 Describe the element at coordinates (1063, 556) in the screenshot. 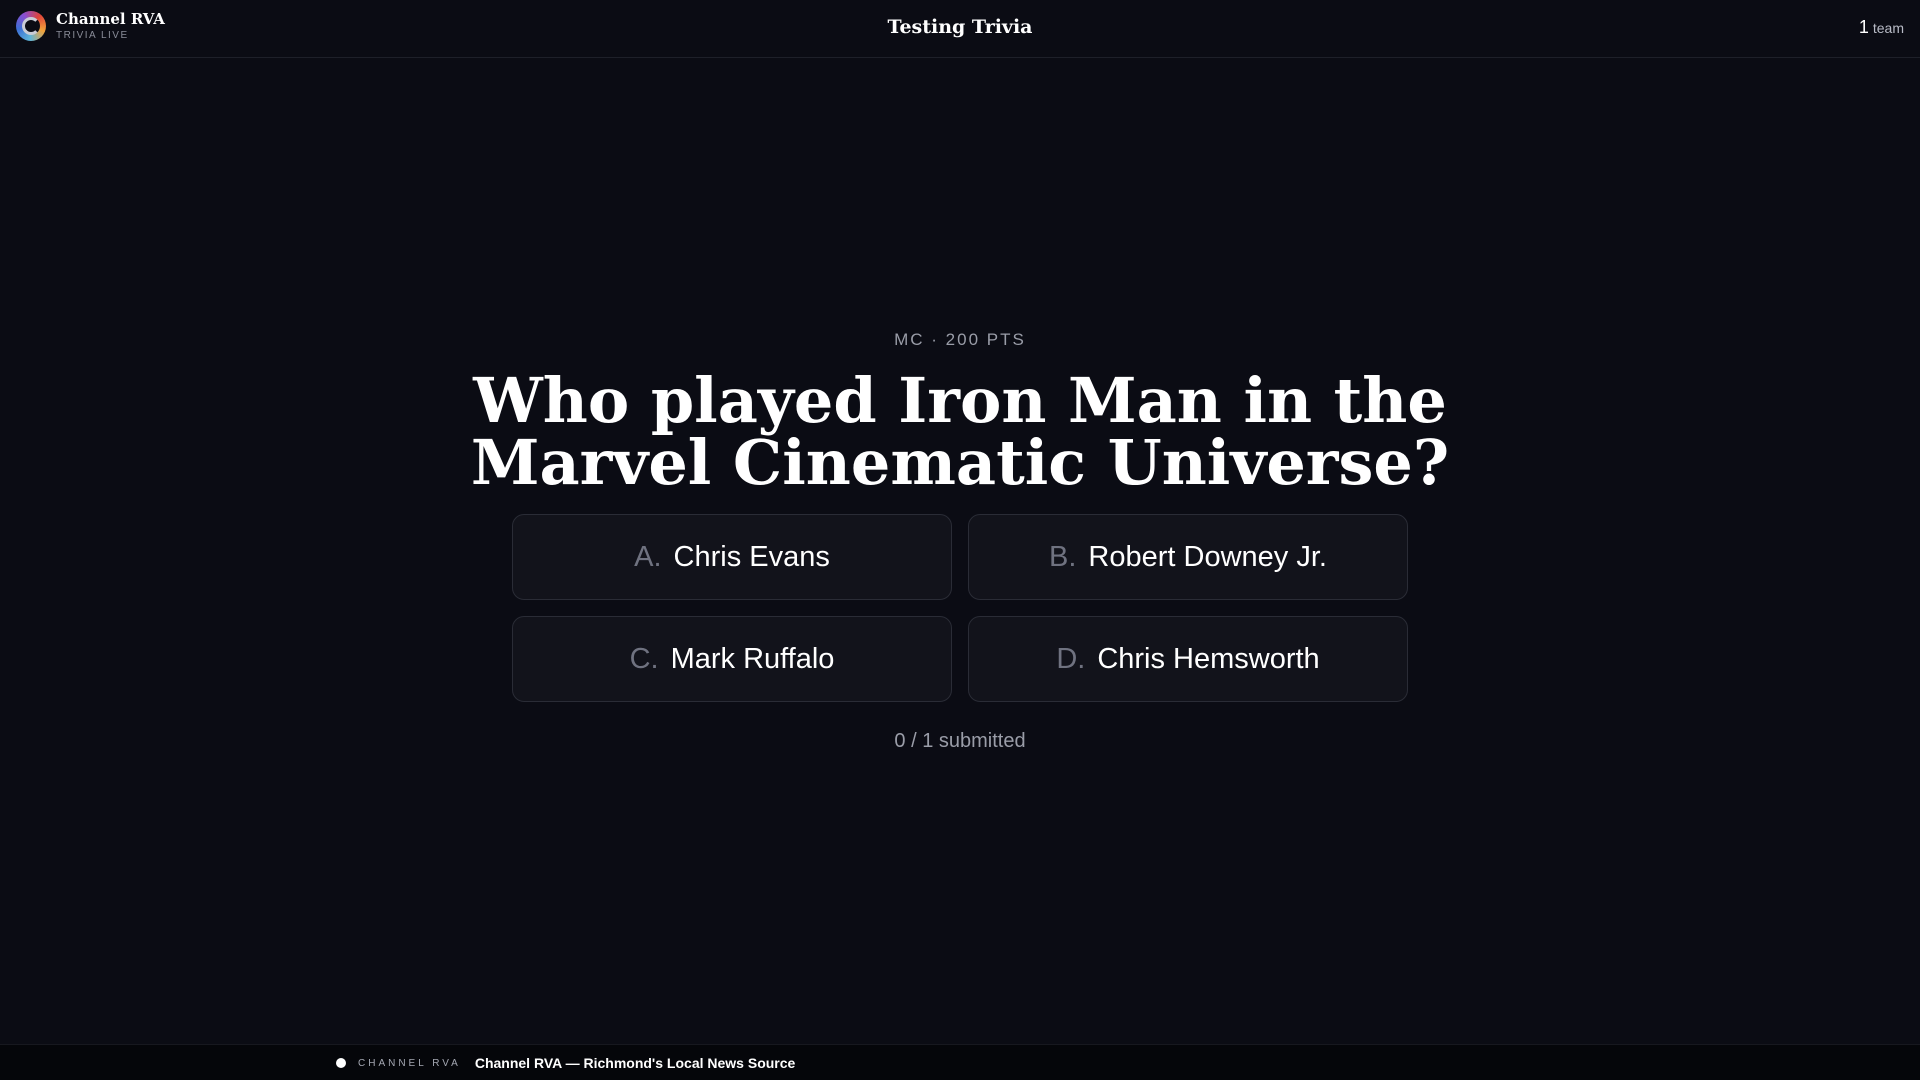

I see `answer-letter: B.` at that location.